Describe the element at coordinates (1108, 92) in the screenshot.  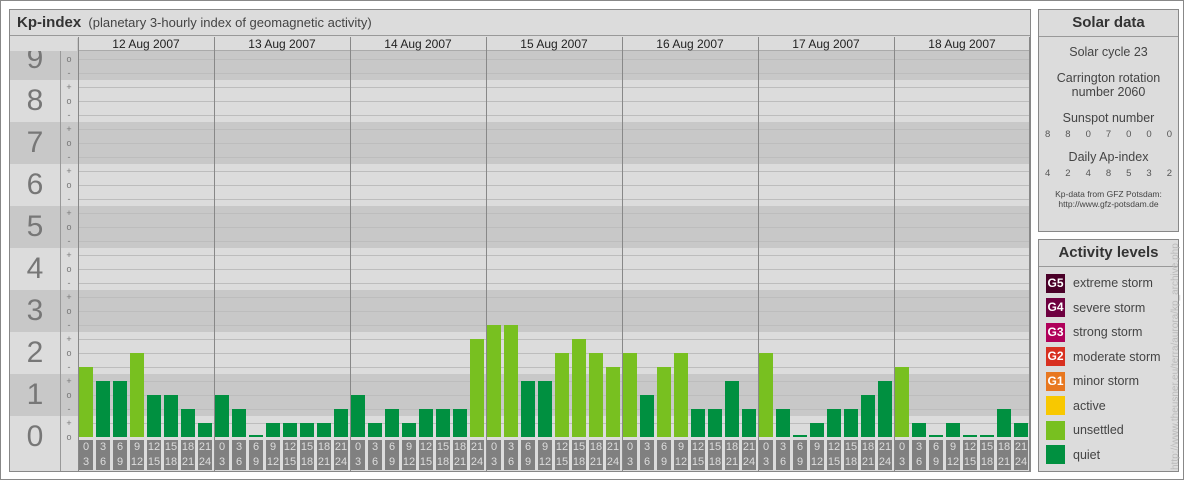
I see `carrington-line2: number 2060` at that location.